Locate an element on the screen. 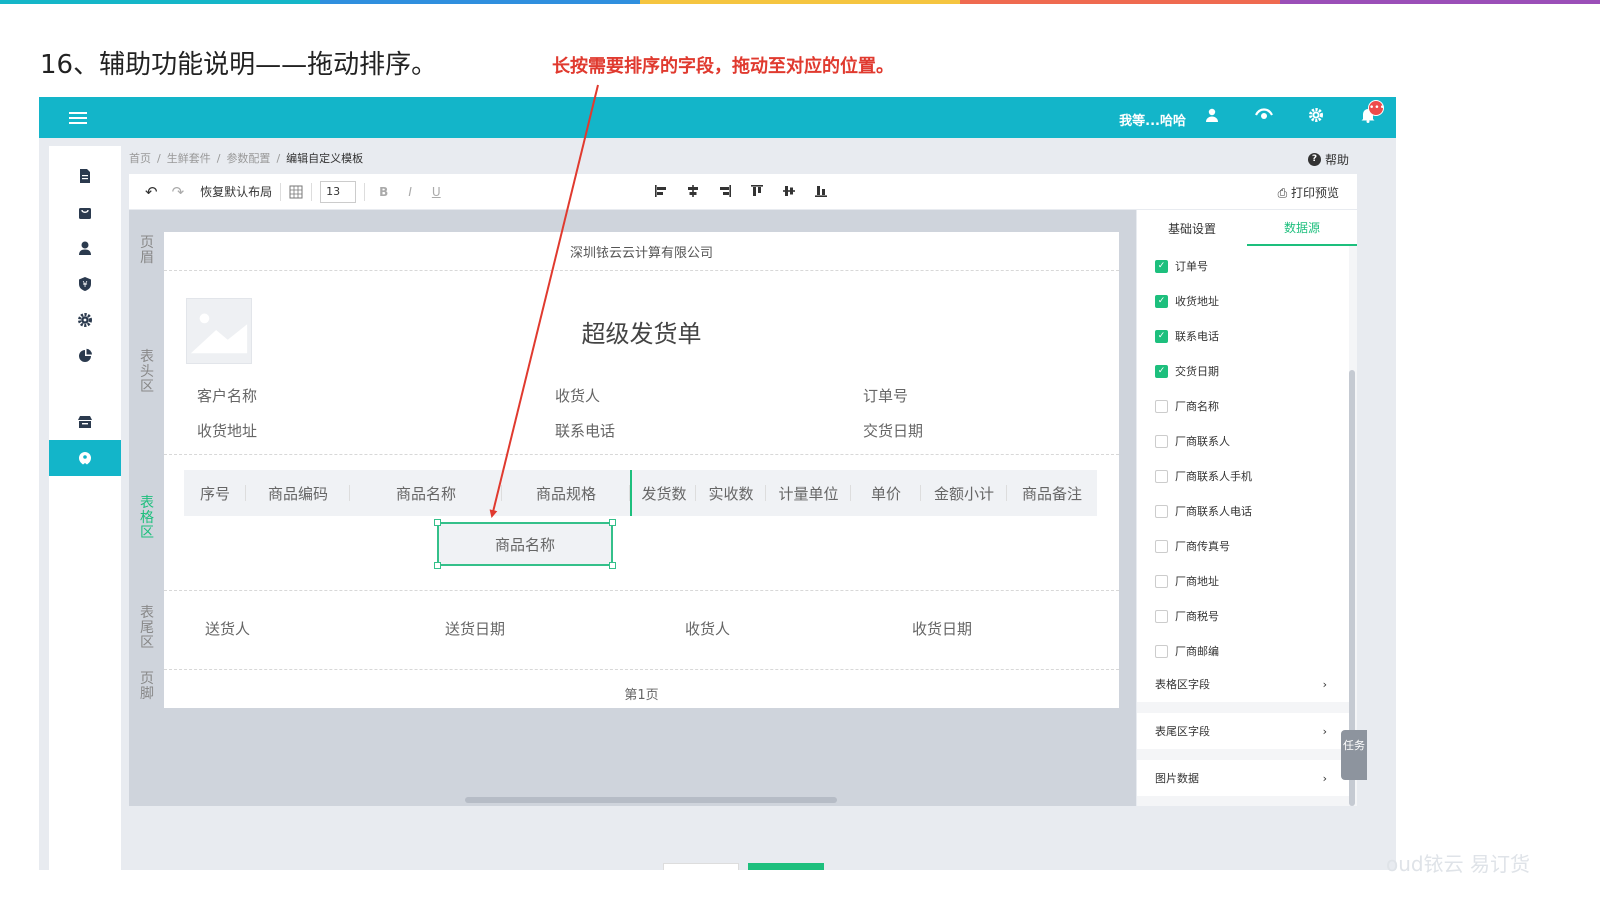 The image size is (1600, 900). head-field-receiver: 收货人 is located at coordinates (577, 395).